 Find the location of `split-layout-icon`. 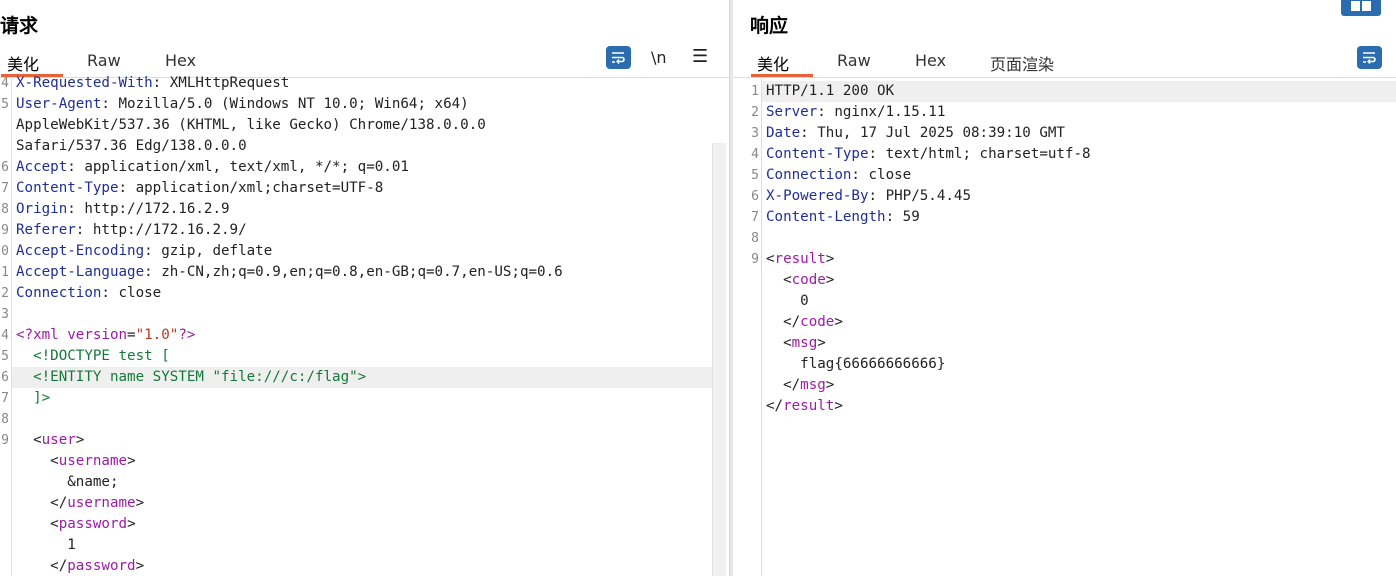

split-layout-icon is located at coordinates (1361, 8).